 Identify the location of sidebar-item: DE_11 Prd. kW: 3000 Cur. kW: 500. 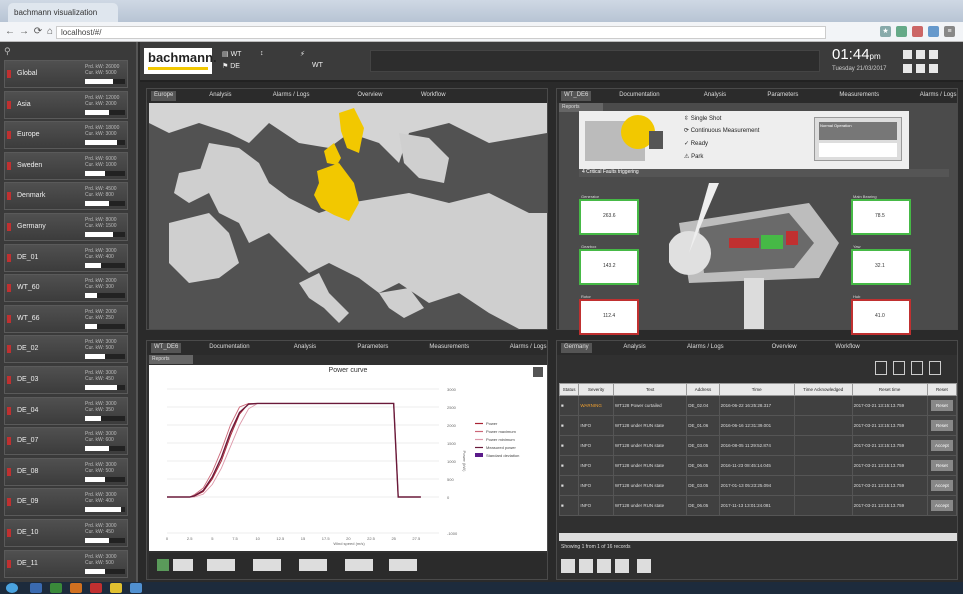
(66, 563).